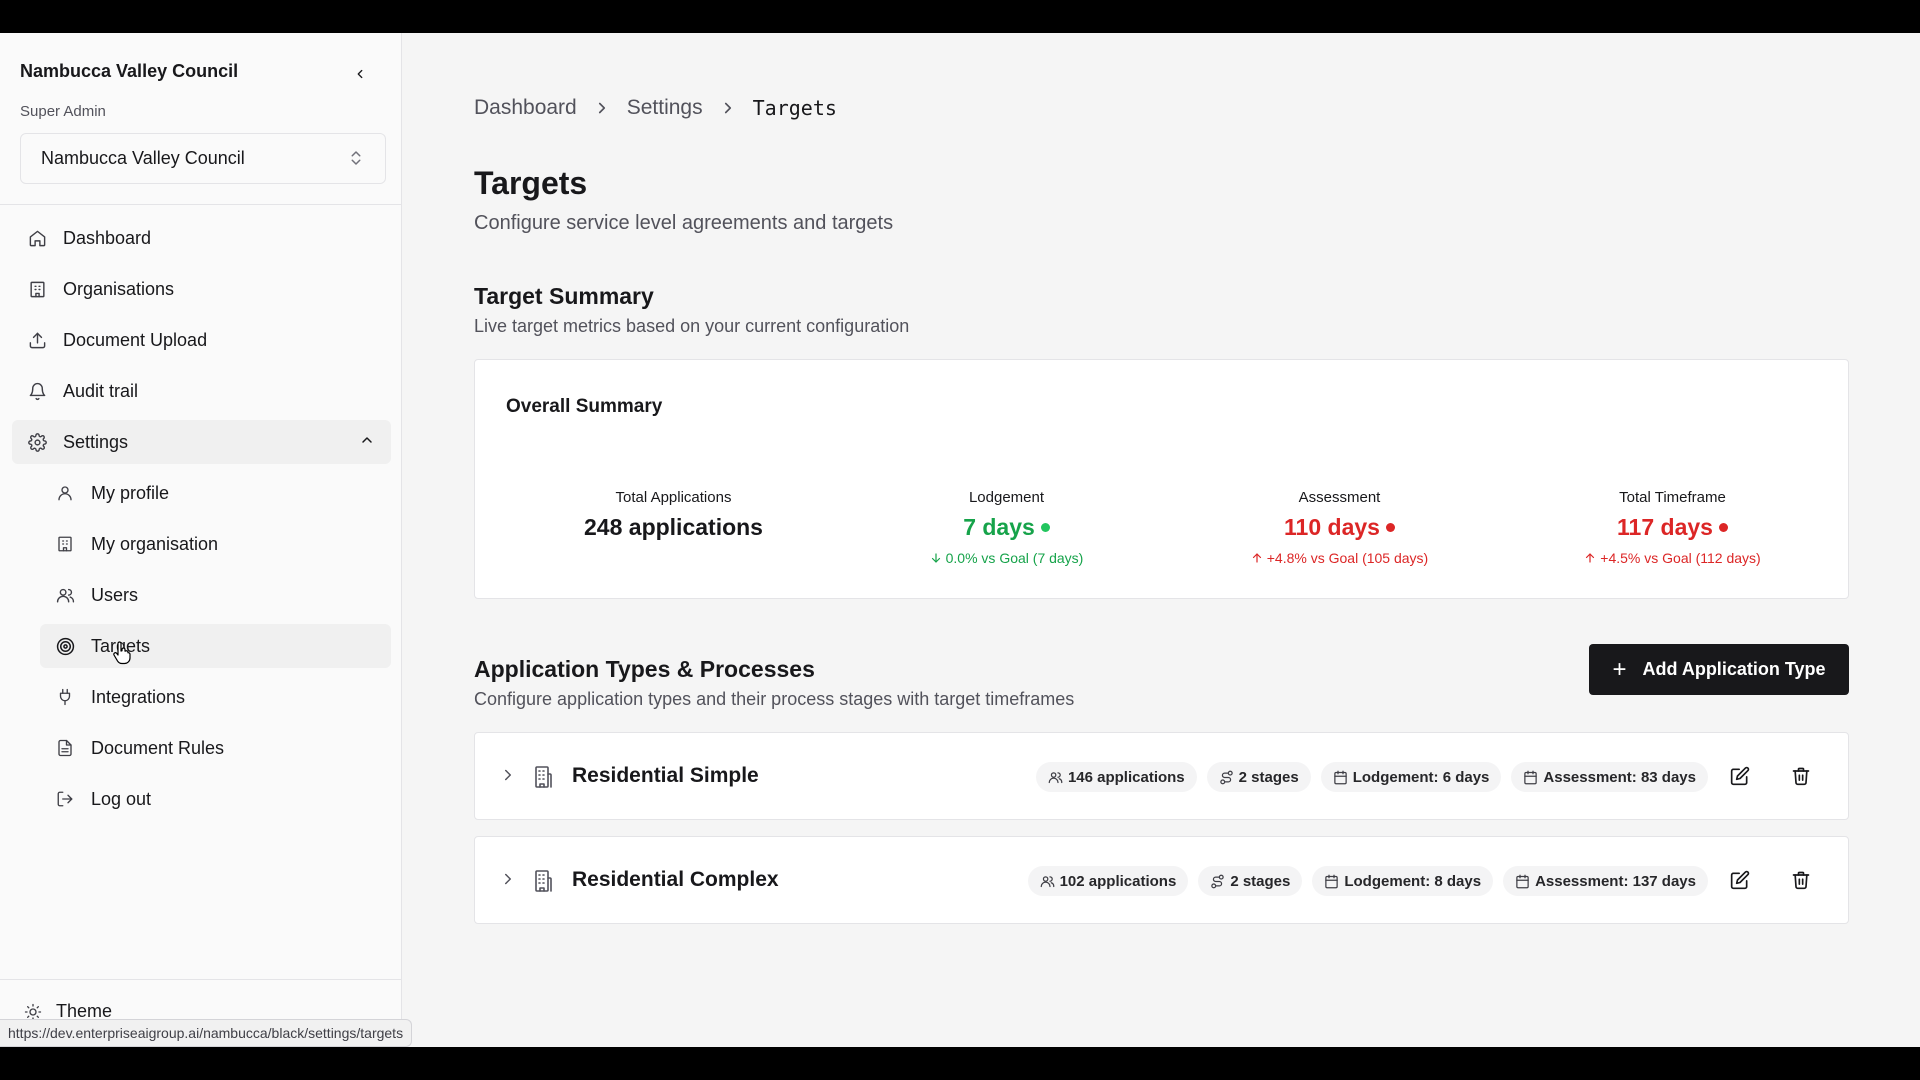 This screenshot has width=1920, height=1080. I want to click on lodgement-badge: Lodgement: 6 days, so click(1411, 777).